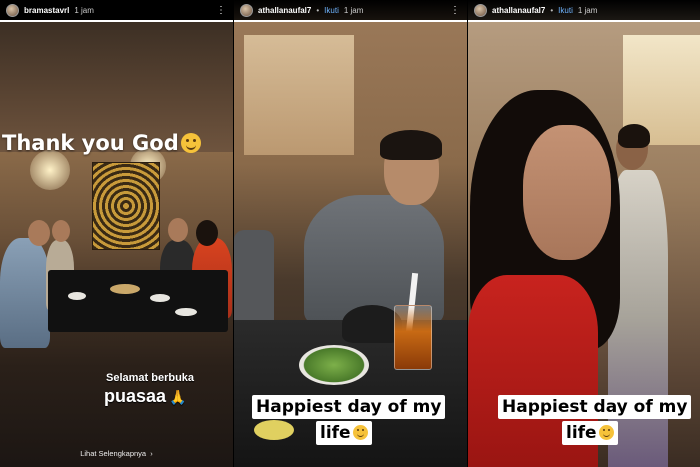  I want to click on salad-plate, so click(334, 365).